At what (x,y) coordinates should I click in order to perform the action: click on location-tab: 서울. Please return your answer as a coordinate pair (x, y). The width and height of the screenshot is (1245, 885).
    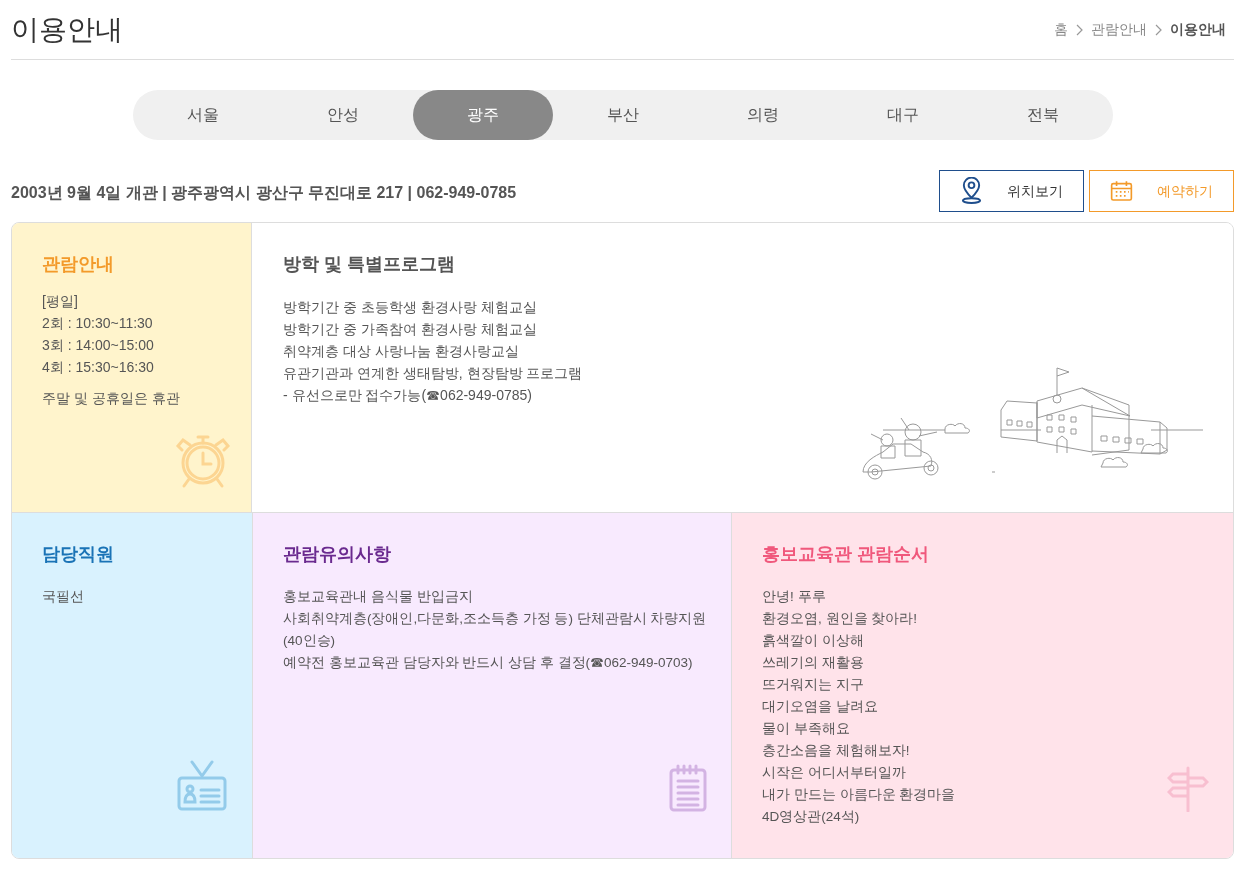
    Looking at the image, I should click on (202, 115).